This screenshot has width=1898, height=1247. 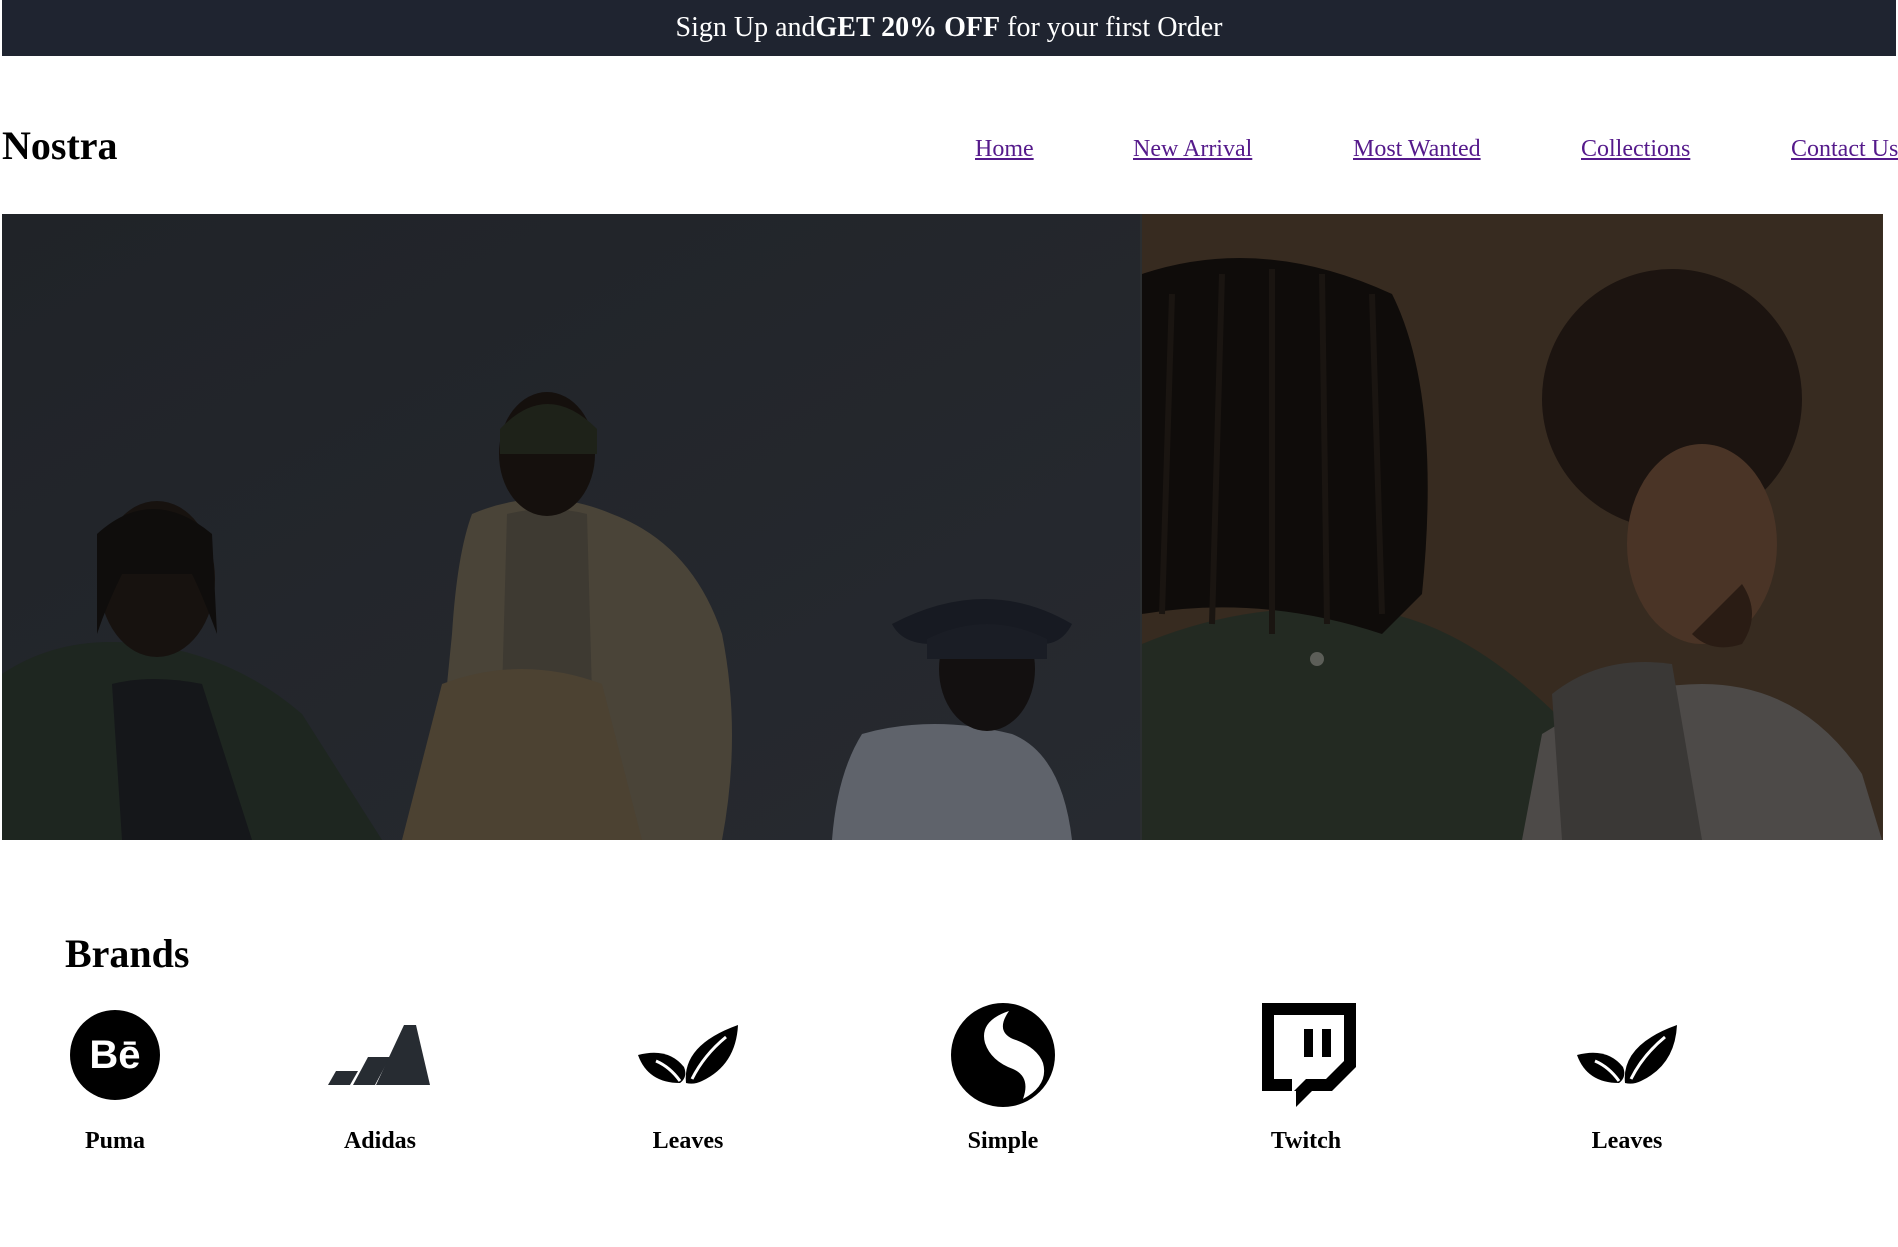 I want to click on simple-icon, so click(x=1003, y=1055).